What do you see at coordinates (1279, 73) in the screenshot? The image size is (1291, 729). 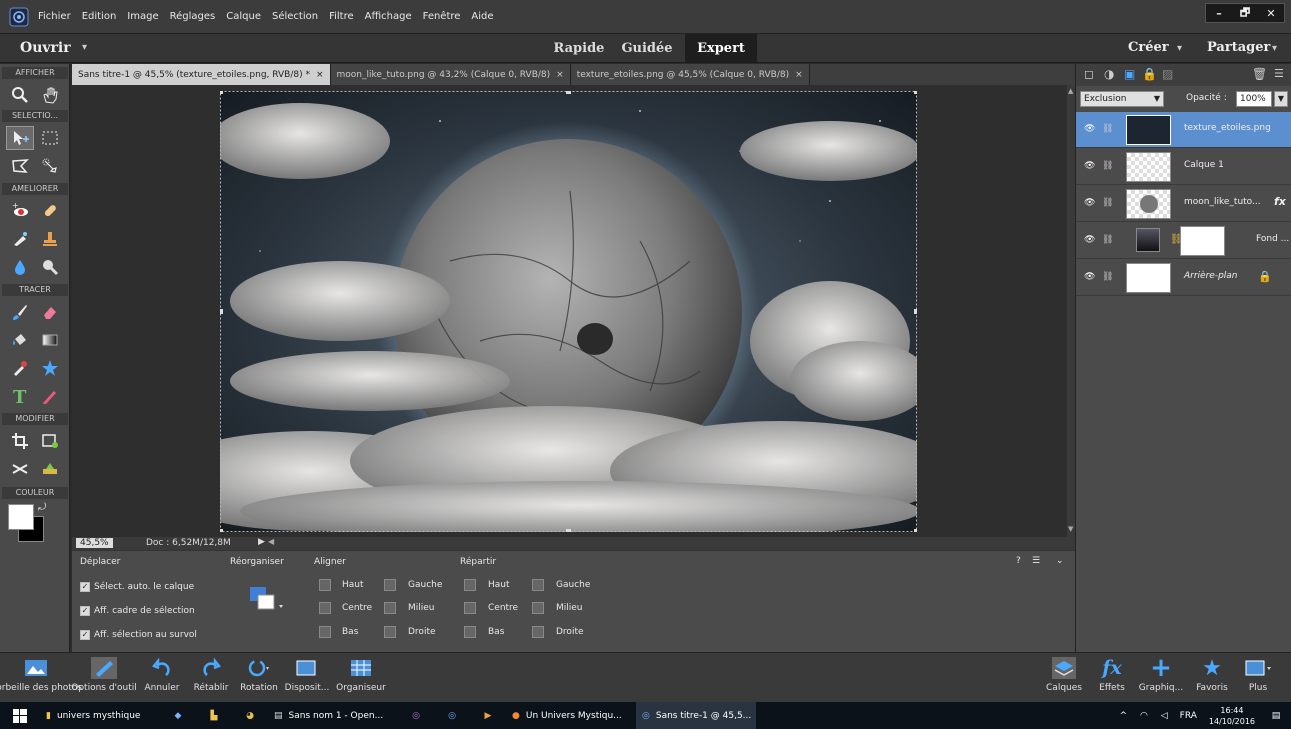 I see `layers-menu-icon: ☰` at bounding box center [1279, 73].